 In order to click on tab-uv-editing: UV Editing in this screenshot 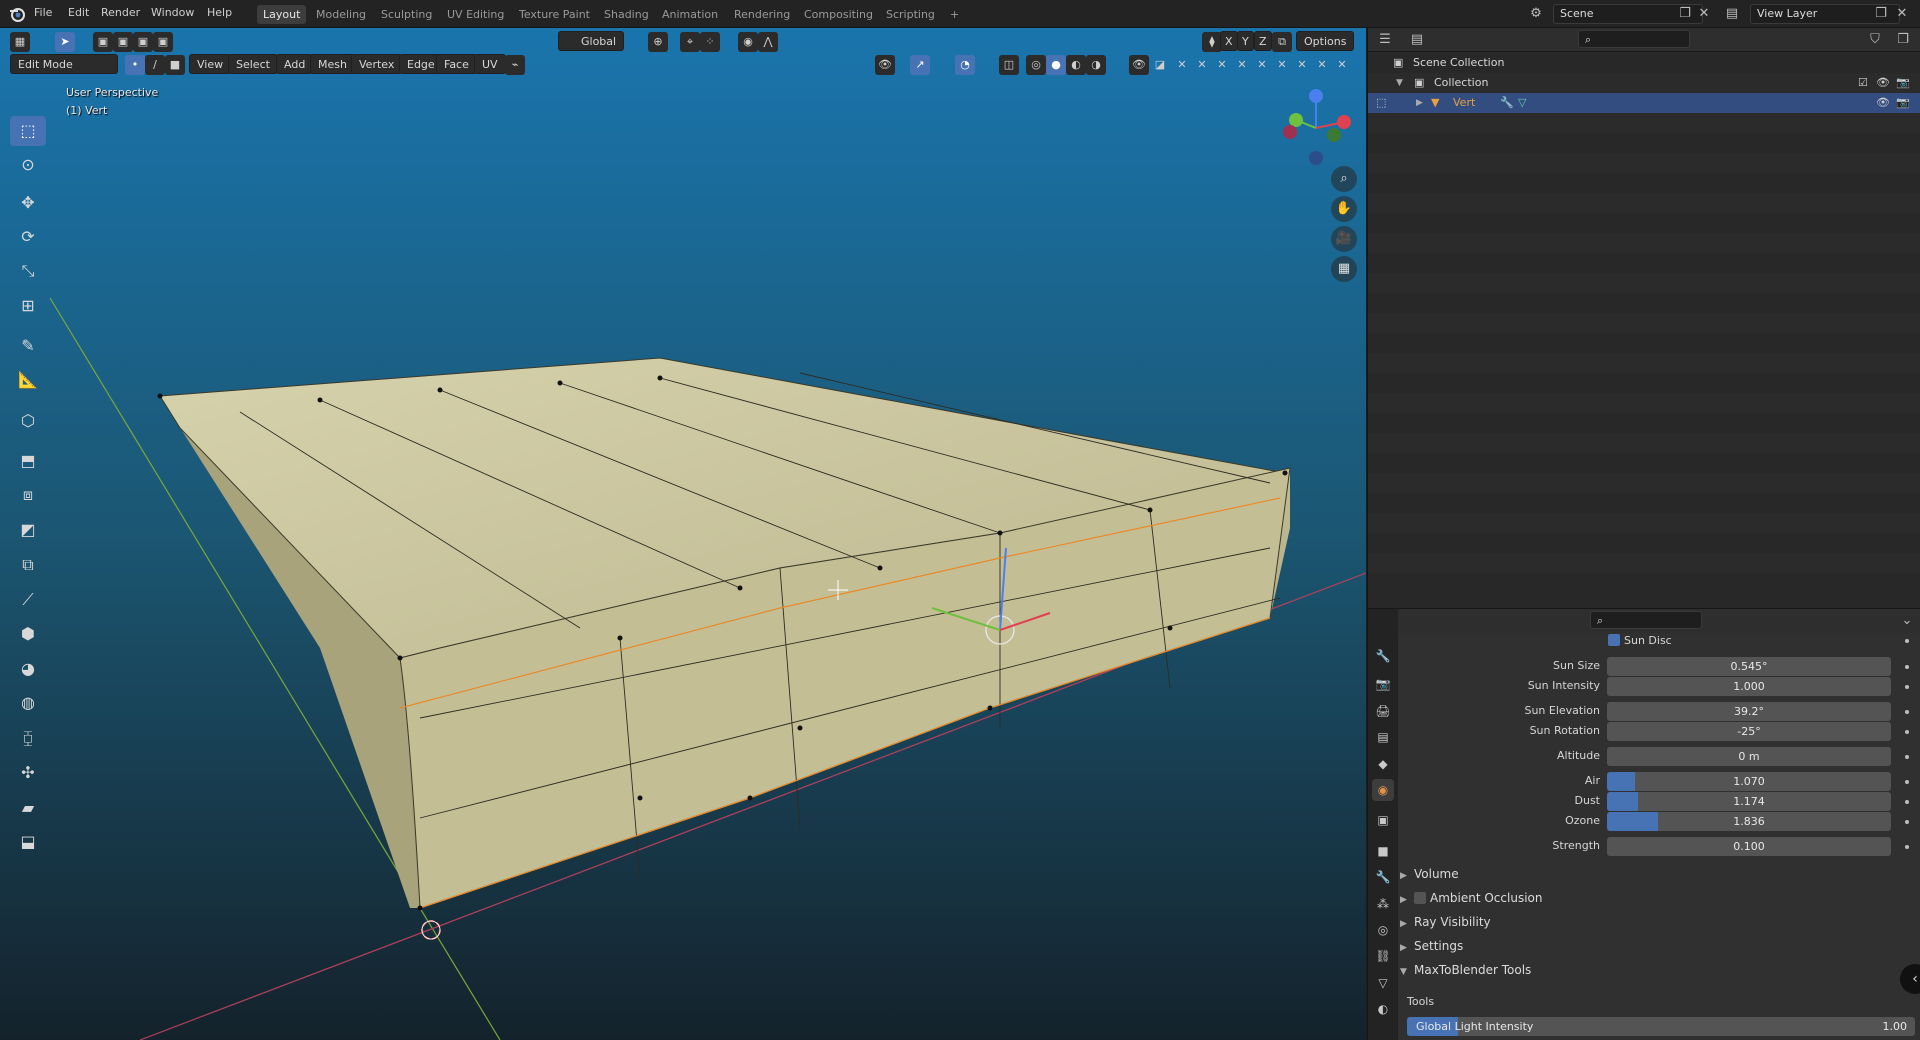, I will do `click(475, 14)`.